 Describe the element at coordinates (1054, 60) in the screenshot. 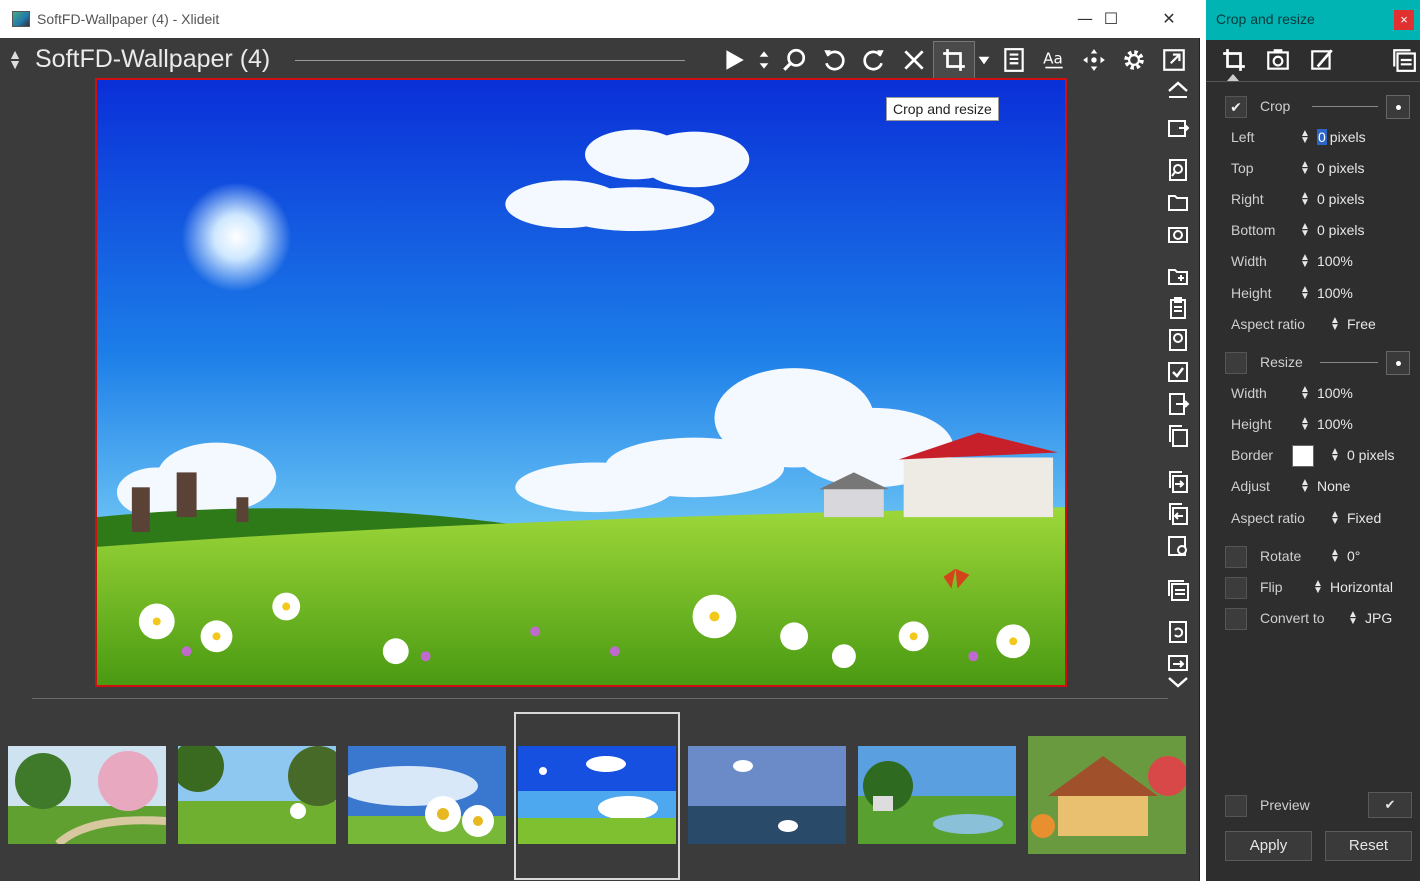

I see `text-button: Aa` at that location.